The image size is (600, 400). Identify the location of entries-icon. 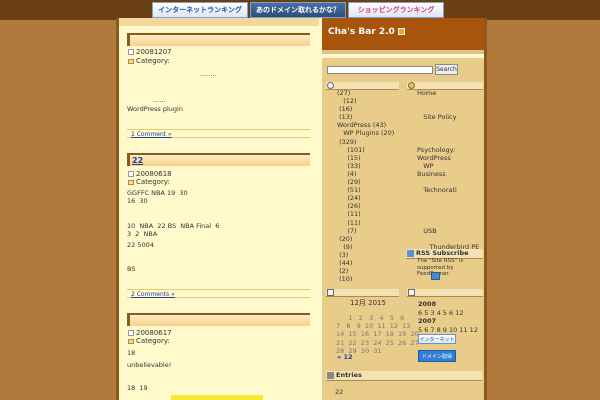
(330, 375).